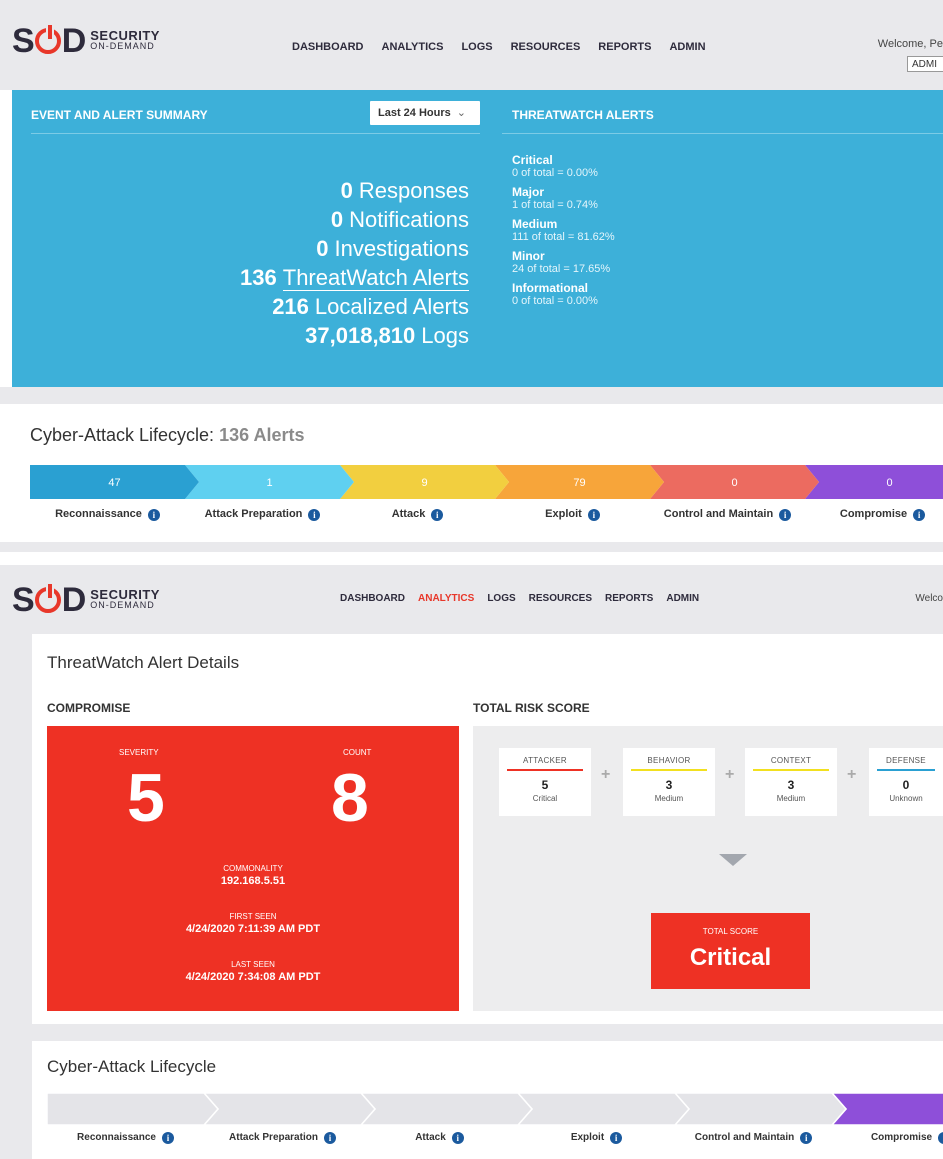 The width and height of the screenshot is (943, 1159). Describe the element at coordinates (253, 977) in the screenshot. I see `last-seen-value: 4/24/2020 7:34:08 AM PDT` at that location.